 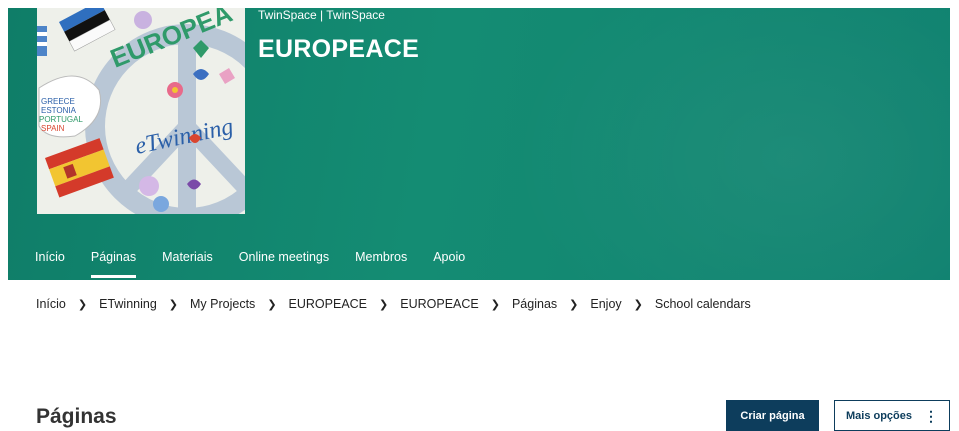 What do you see at coordinates (381, 264) in the screenshot?
I see `tab-membros: Membros` at bounding box center [381, 264].